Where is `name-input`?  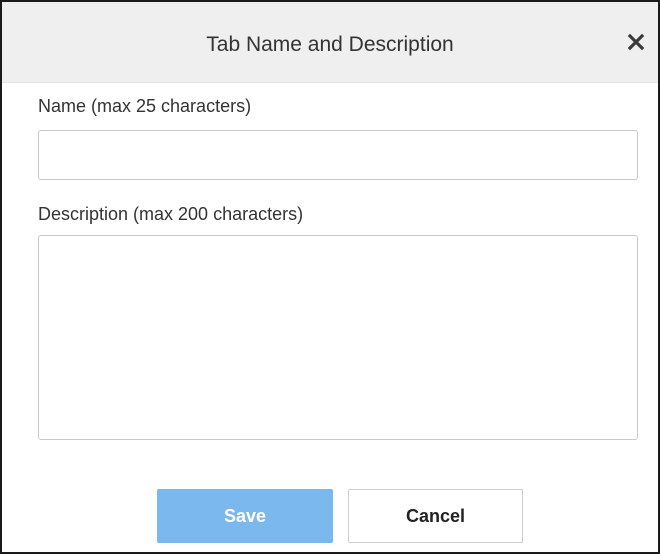 name-input is located at coordinates (338, 155).